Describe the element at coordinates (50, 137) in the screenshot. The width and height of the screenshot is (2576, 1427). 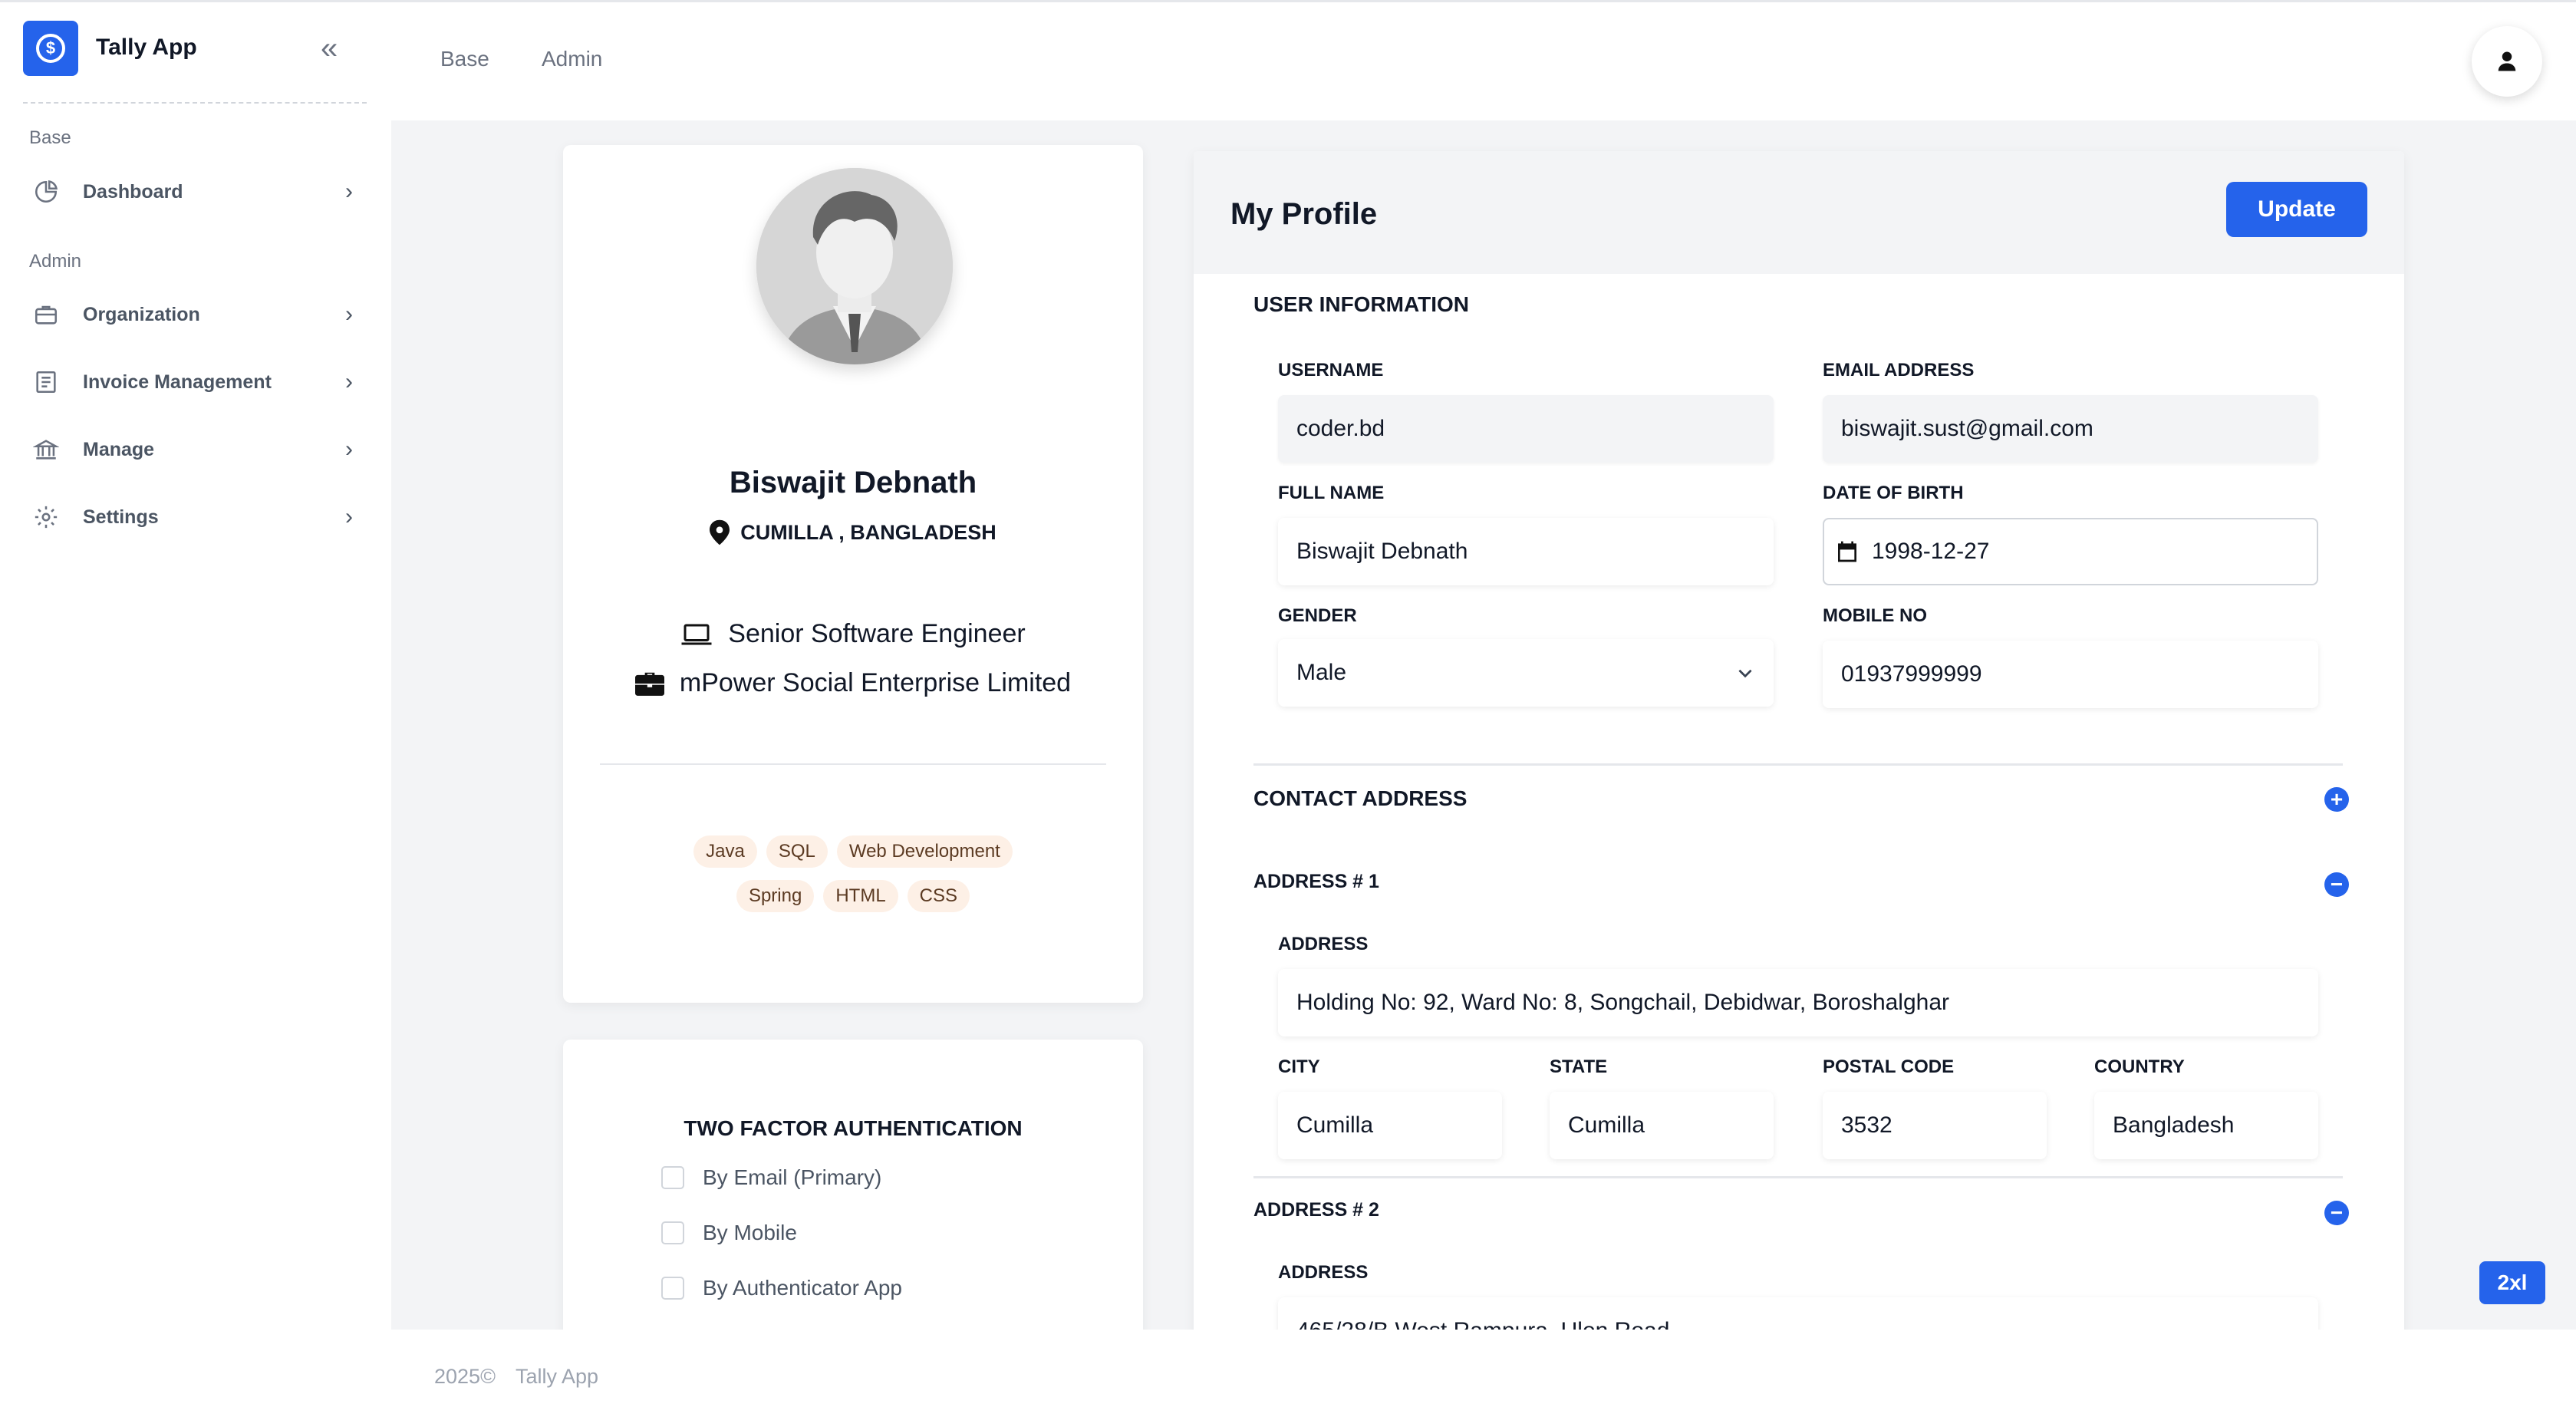
I see `sidebar-section-base: Base` at that location.